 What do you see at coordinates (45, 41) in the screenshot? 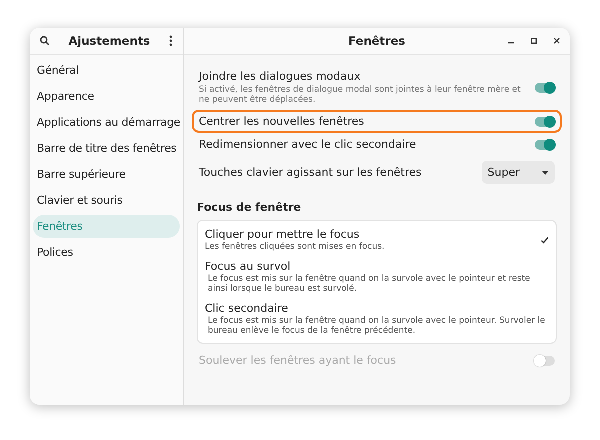
I see `search-icon` at bounding box center [45, 41].